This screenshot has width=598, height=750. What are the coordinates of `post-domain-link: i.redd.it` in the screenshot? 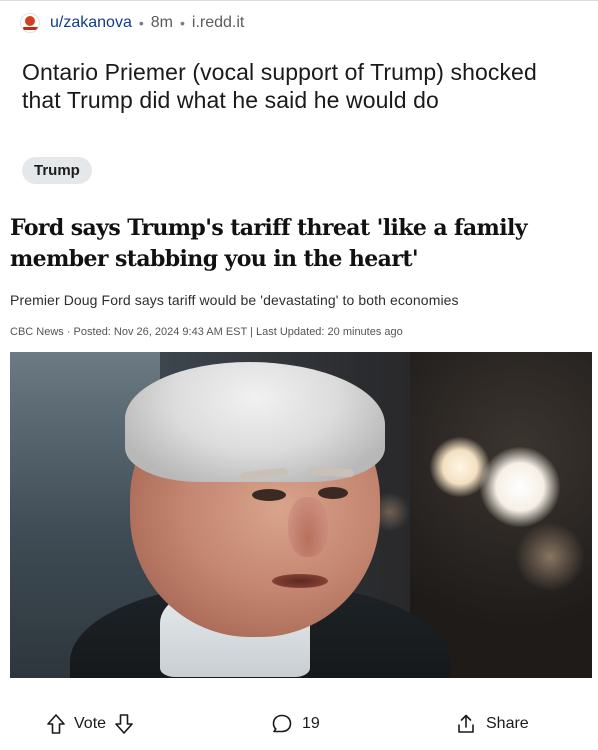 It's located at (218, 23).